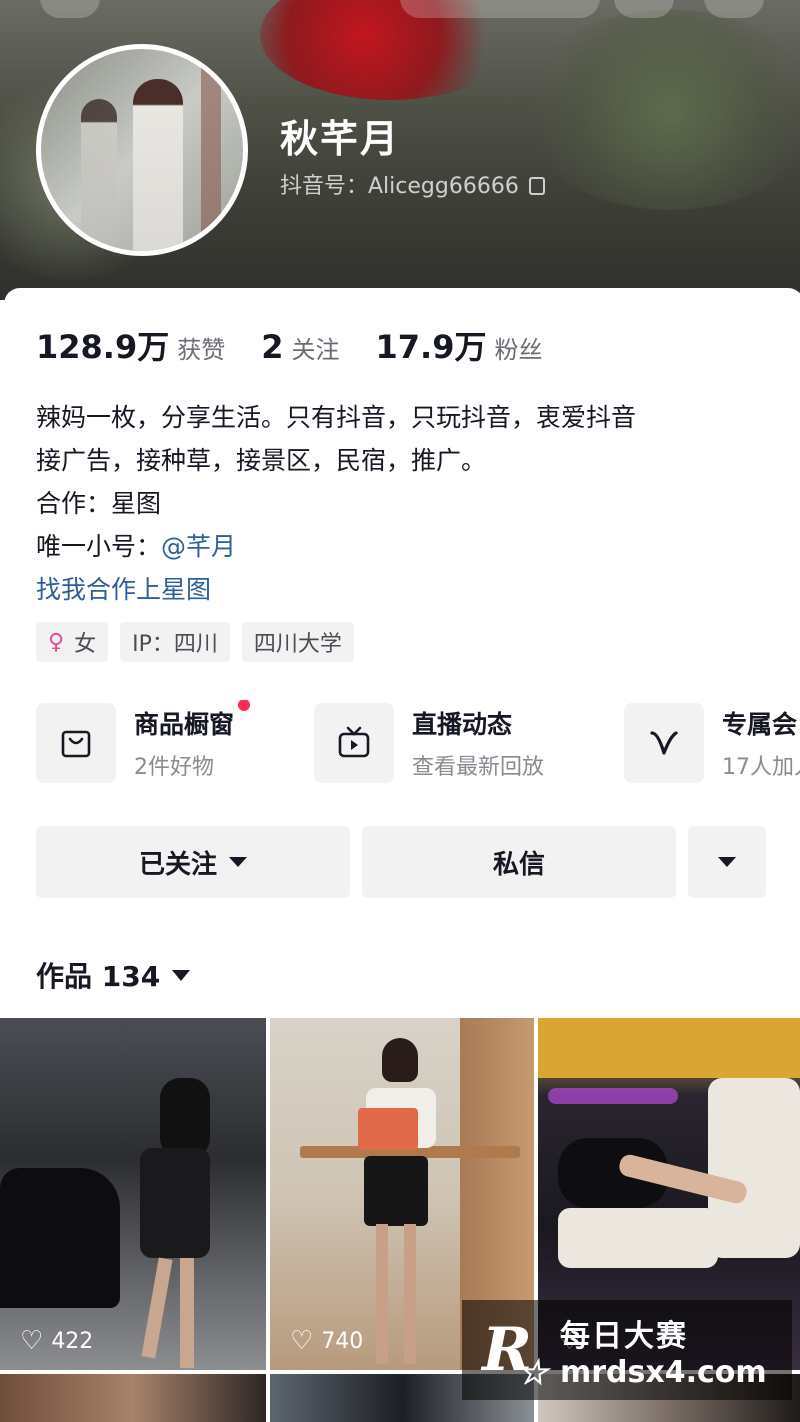  Describe the element at coordinates (664, 743) in the screenshot. I see `v-badge-icon` at that location.